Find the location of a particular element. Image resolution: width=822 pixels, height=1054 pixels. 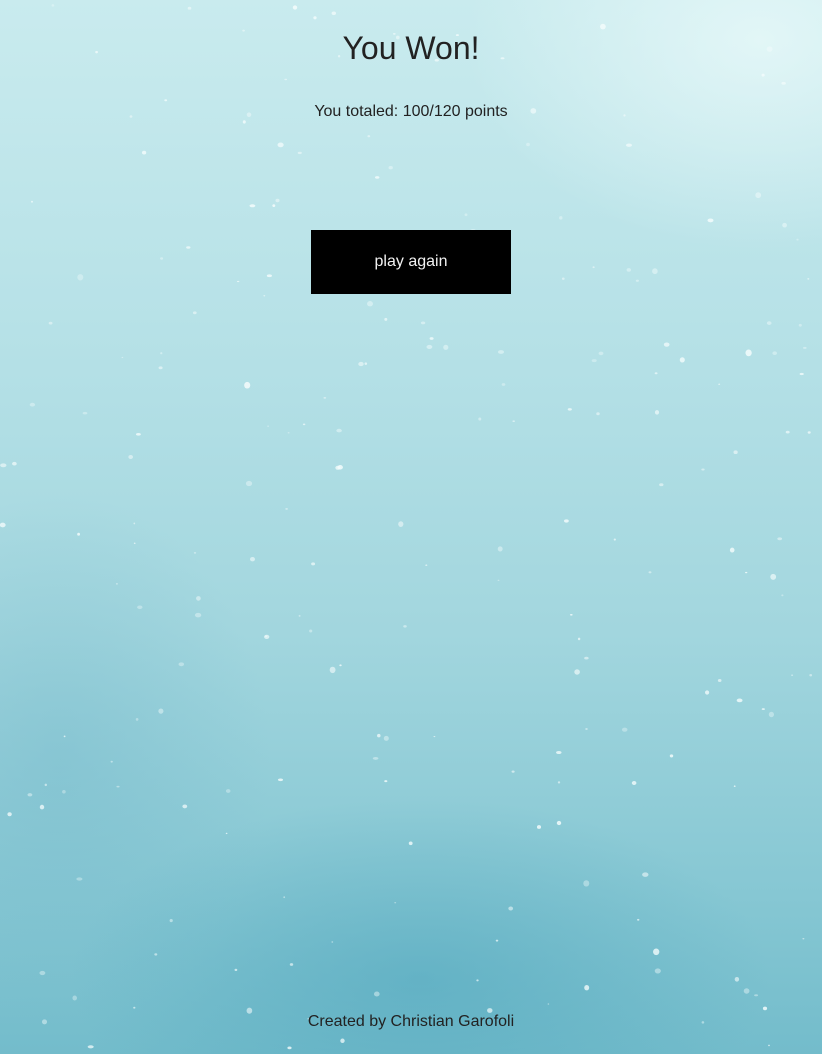

play-again-button: play again is located at coordinates (411, 262).